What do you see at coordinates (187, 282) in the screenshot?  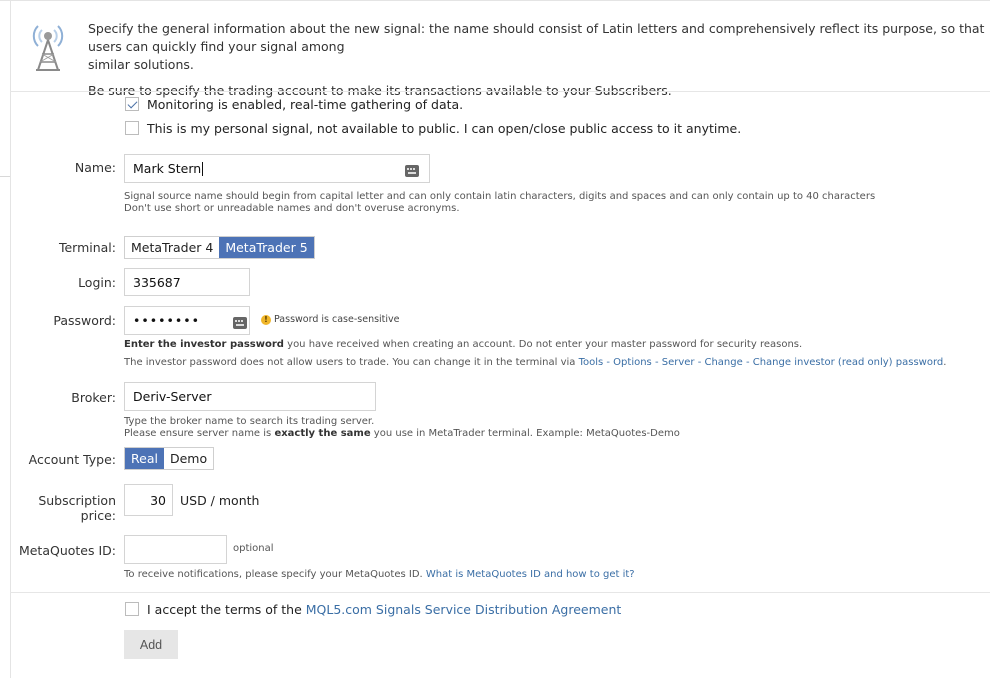 I see `login-input: 335687` at bounding box center [187, 282].